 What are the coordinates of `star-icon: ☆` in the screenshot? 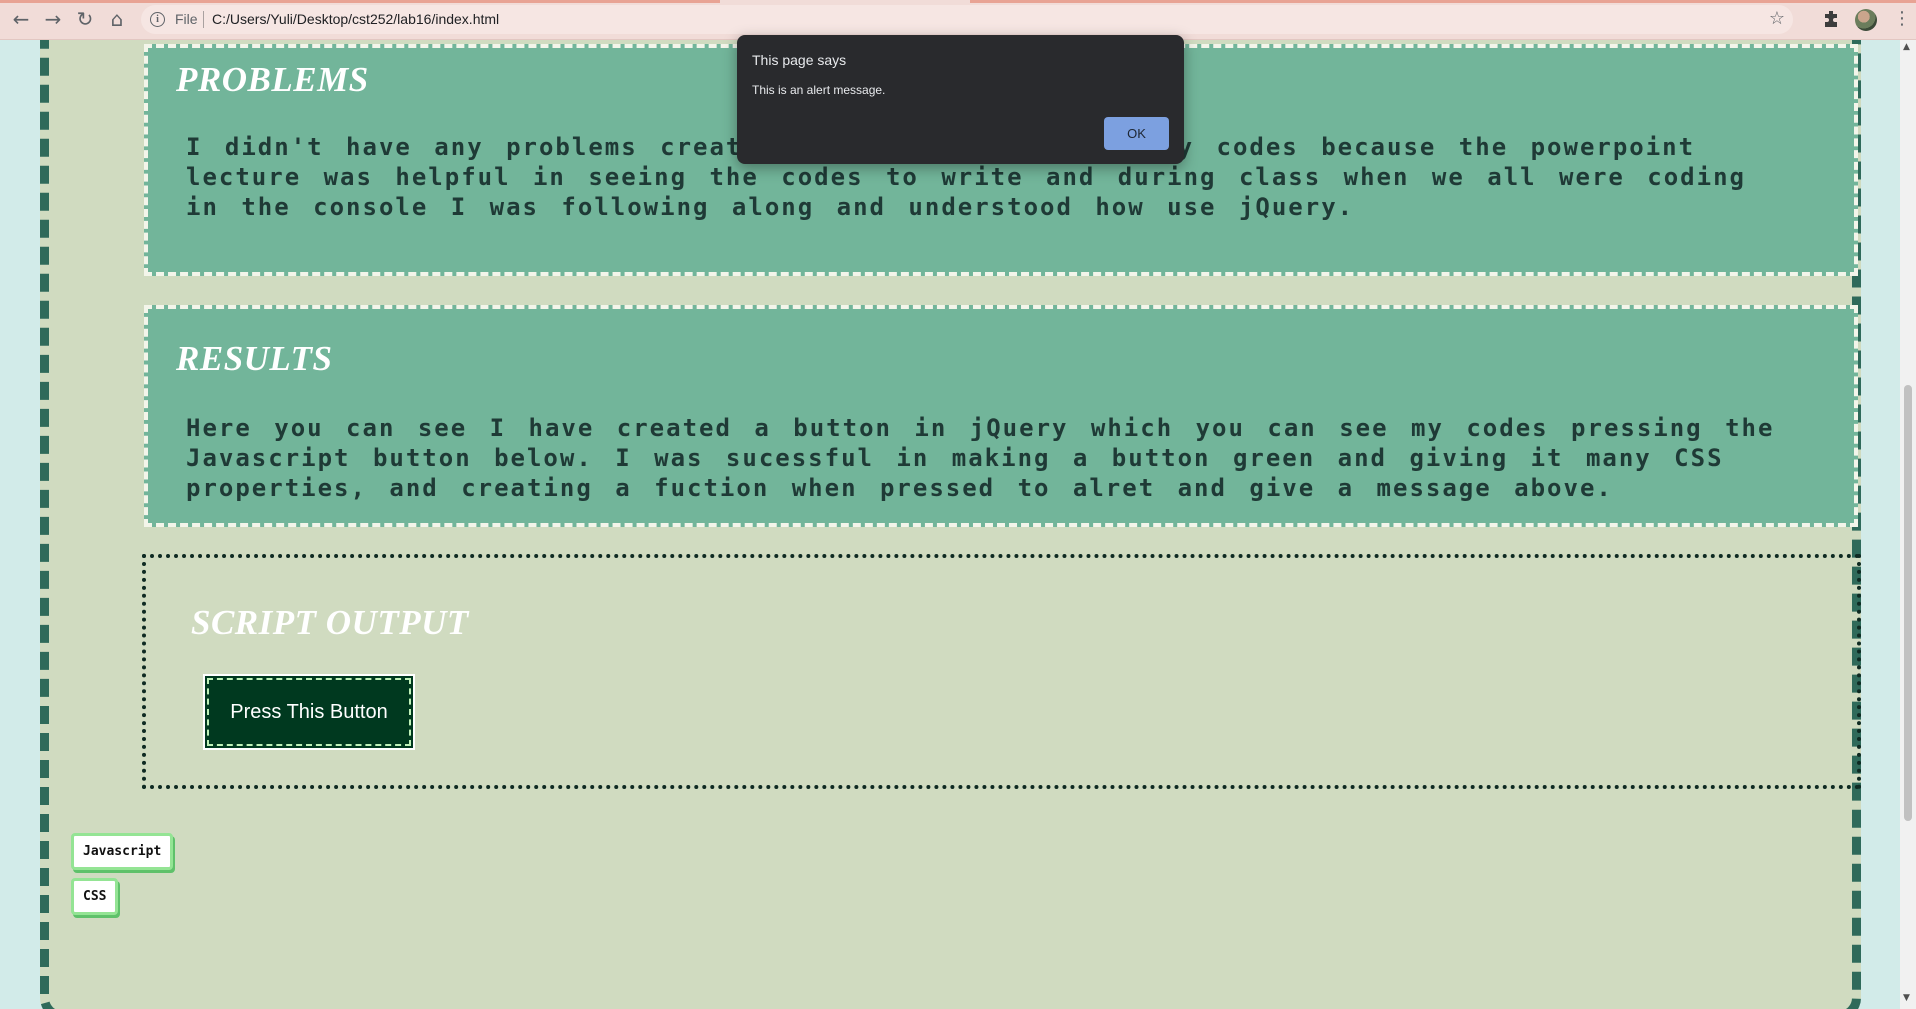 It's located at (1777, 18).